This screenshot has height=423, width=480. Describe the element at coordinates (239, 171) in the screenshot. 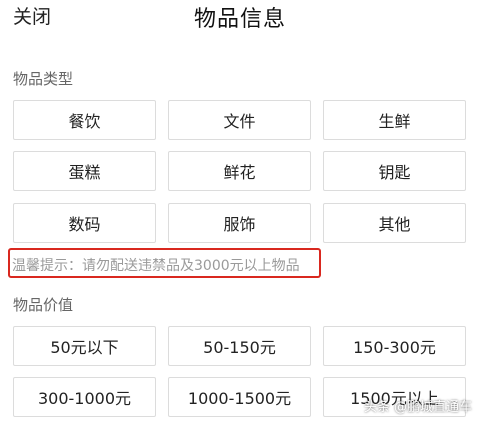

I see `item-type-option-flowers: 鲜花` at that location.